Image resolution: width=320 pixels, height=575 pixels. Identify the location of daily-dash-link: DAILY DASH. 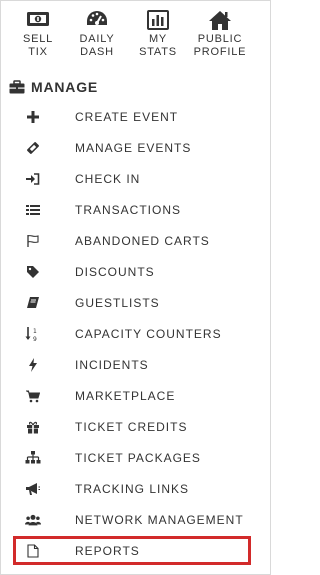
(97, 32).